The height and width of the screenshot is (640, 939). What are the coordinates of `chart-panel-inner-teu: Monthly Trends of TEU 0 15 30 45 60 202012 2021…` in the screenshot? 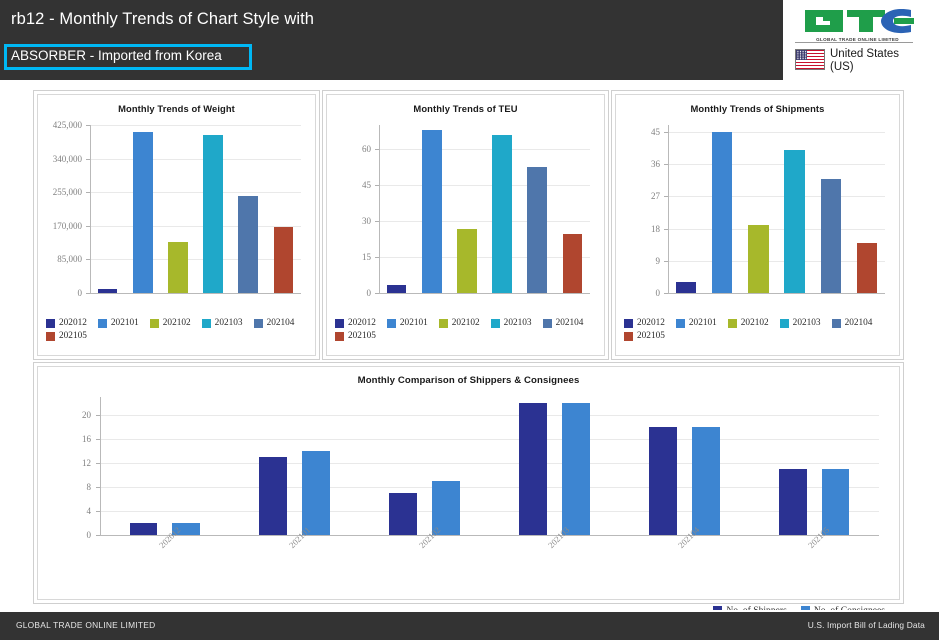 It's located at (465, 225).